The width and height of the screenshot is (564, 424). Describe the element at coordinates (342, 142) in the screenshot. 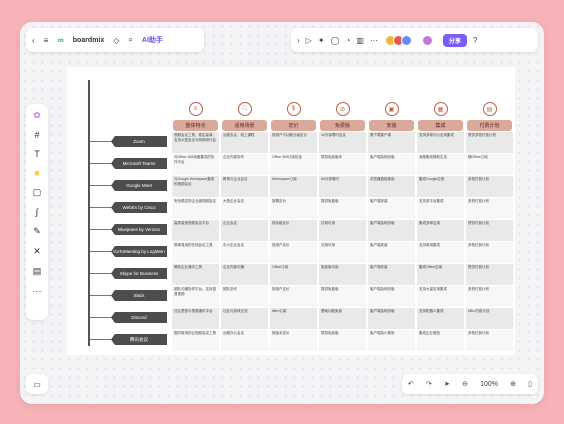

I see `table-cell: 40分钟限时会议` at that location.